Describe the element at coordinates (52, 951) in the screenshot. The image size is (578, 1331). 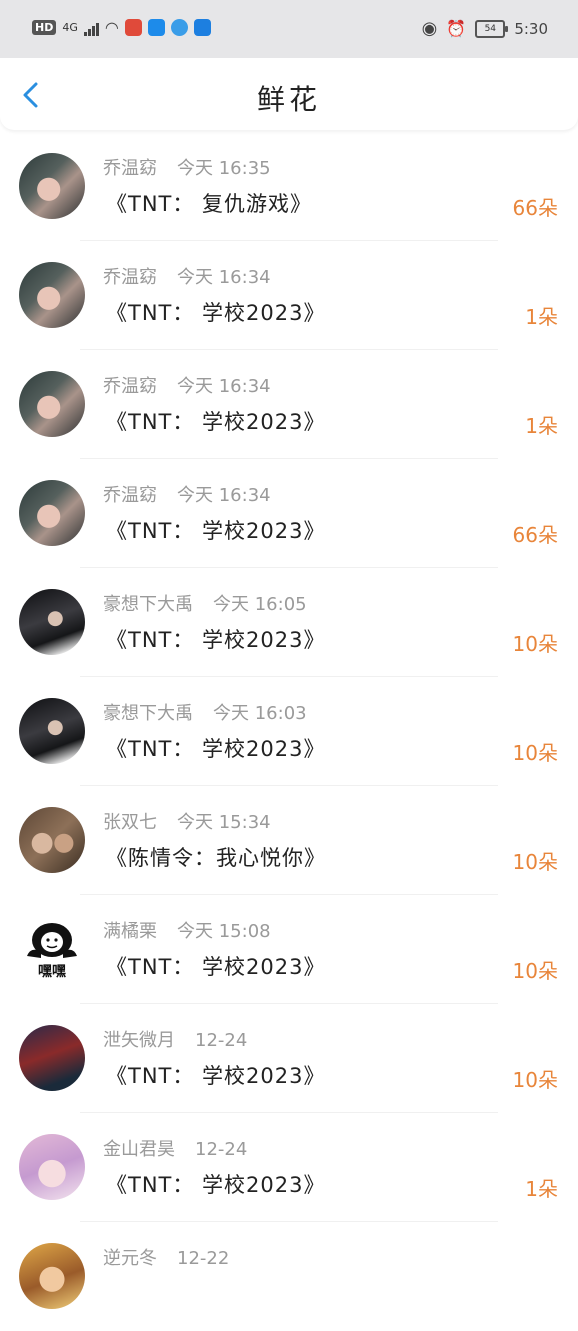
I see `meme-face-icon: 嘿嘿` at that location.